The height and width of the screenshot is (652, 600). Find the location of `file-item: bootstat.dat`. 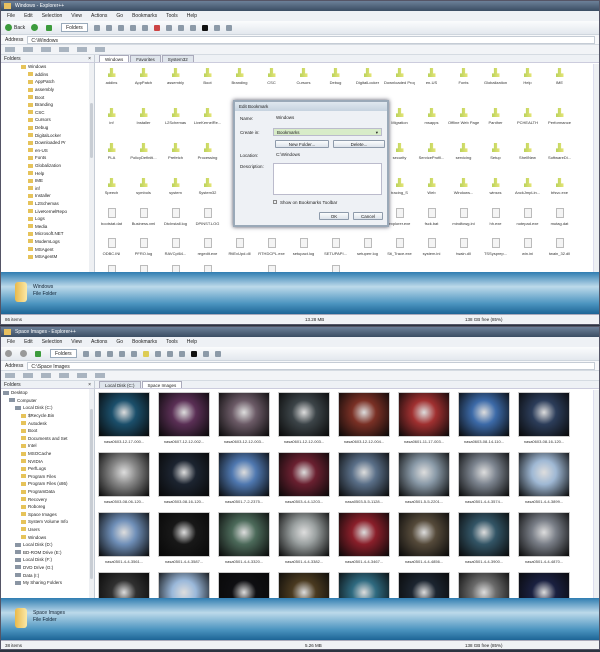

file-item: bootstat.dat is located at coordinates (111, 217).